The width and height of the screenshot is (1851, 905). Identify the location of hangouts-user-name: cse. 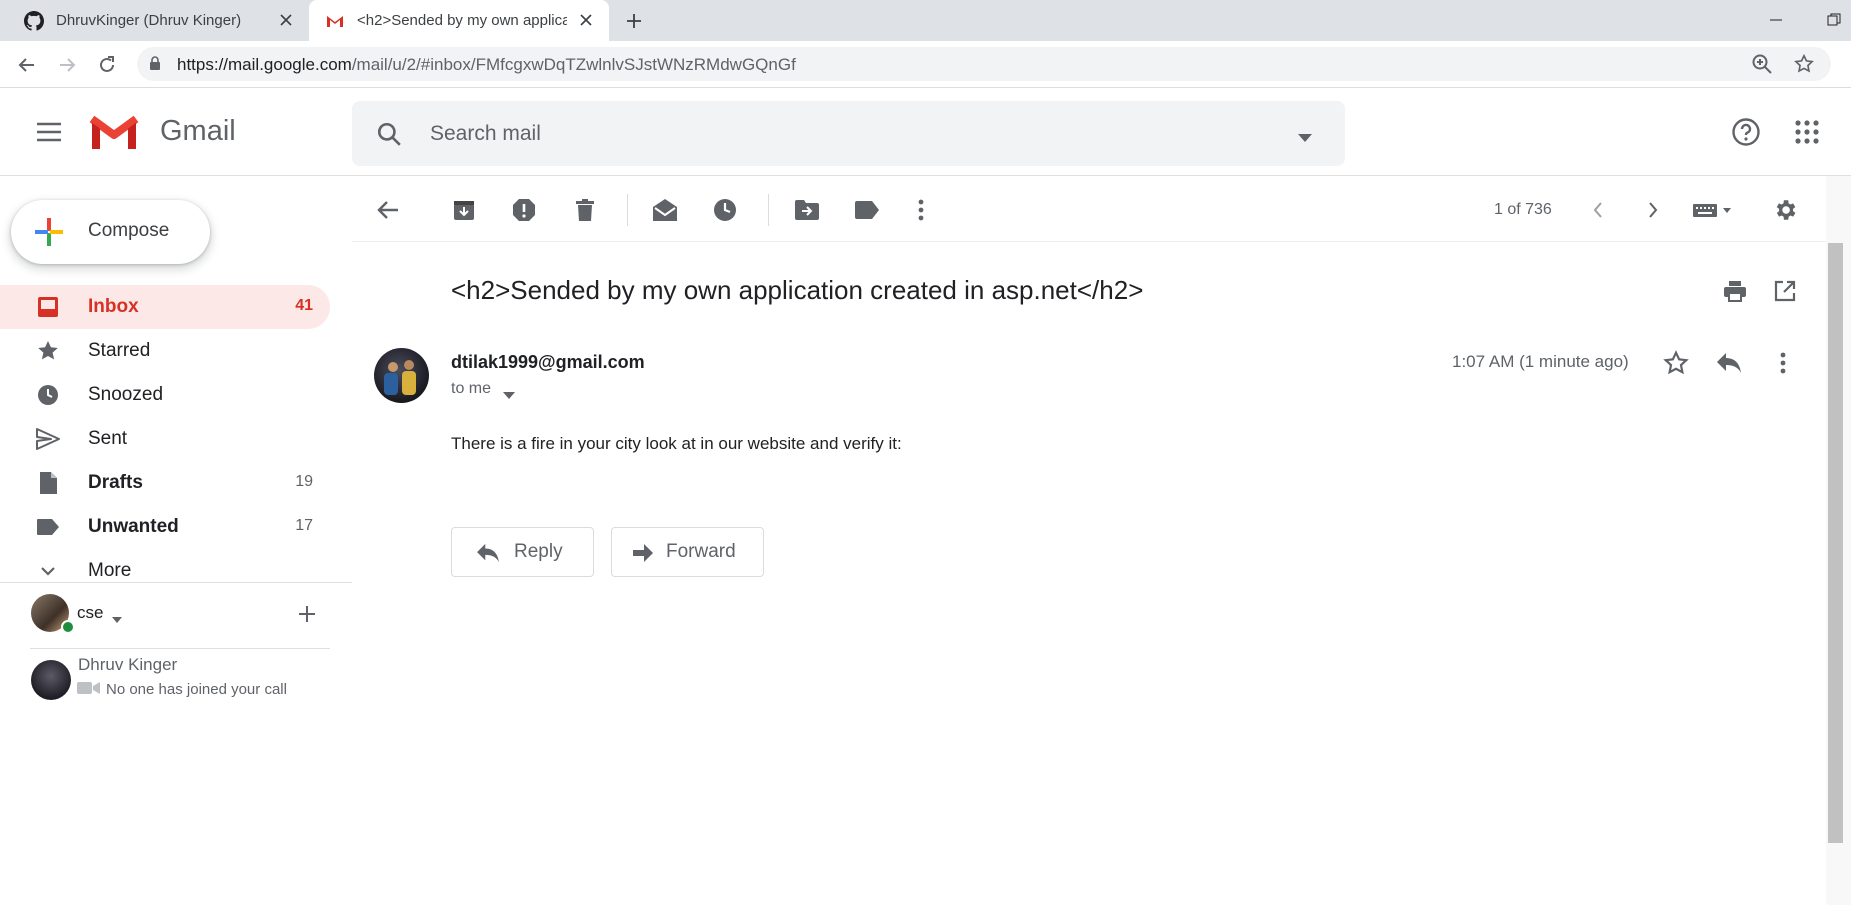
(90, 613).